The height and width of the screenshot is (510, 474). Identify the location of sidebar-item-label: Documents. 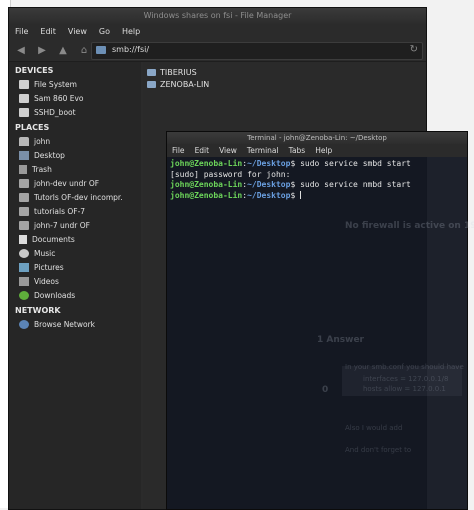
(53, 239).